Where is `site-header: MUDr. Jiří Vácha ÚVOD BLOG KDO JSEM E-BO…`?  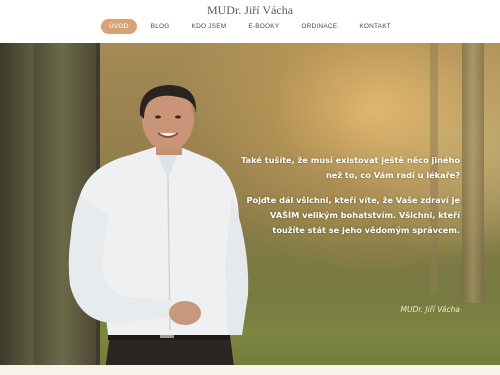
site-header: MUDr. Jiří Vácha ÚVOD BLOG KDO JSEM E-BO… is located at coordinates (250, 21).